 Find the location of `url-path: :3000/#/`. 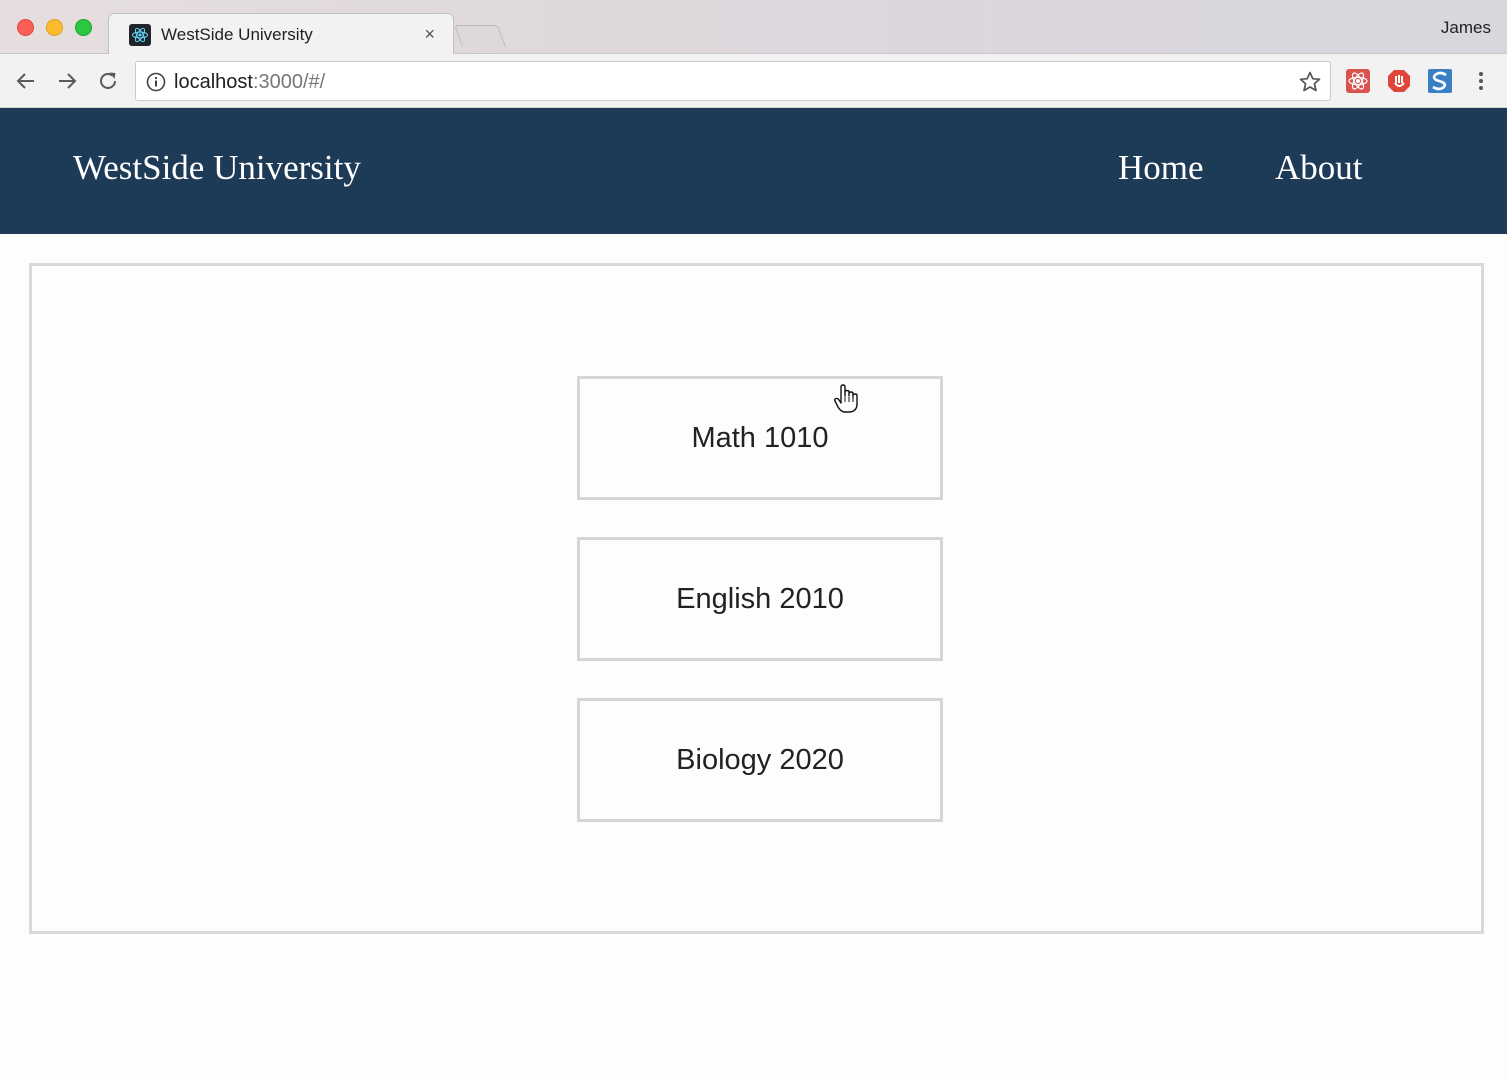

url-path: :3000/#/ is located at coordinates (289, 82).